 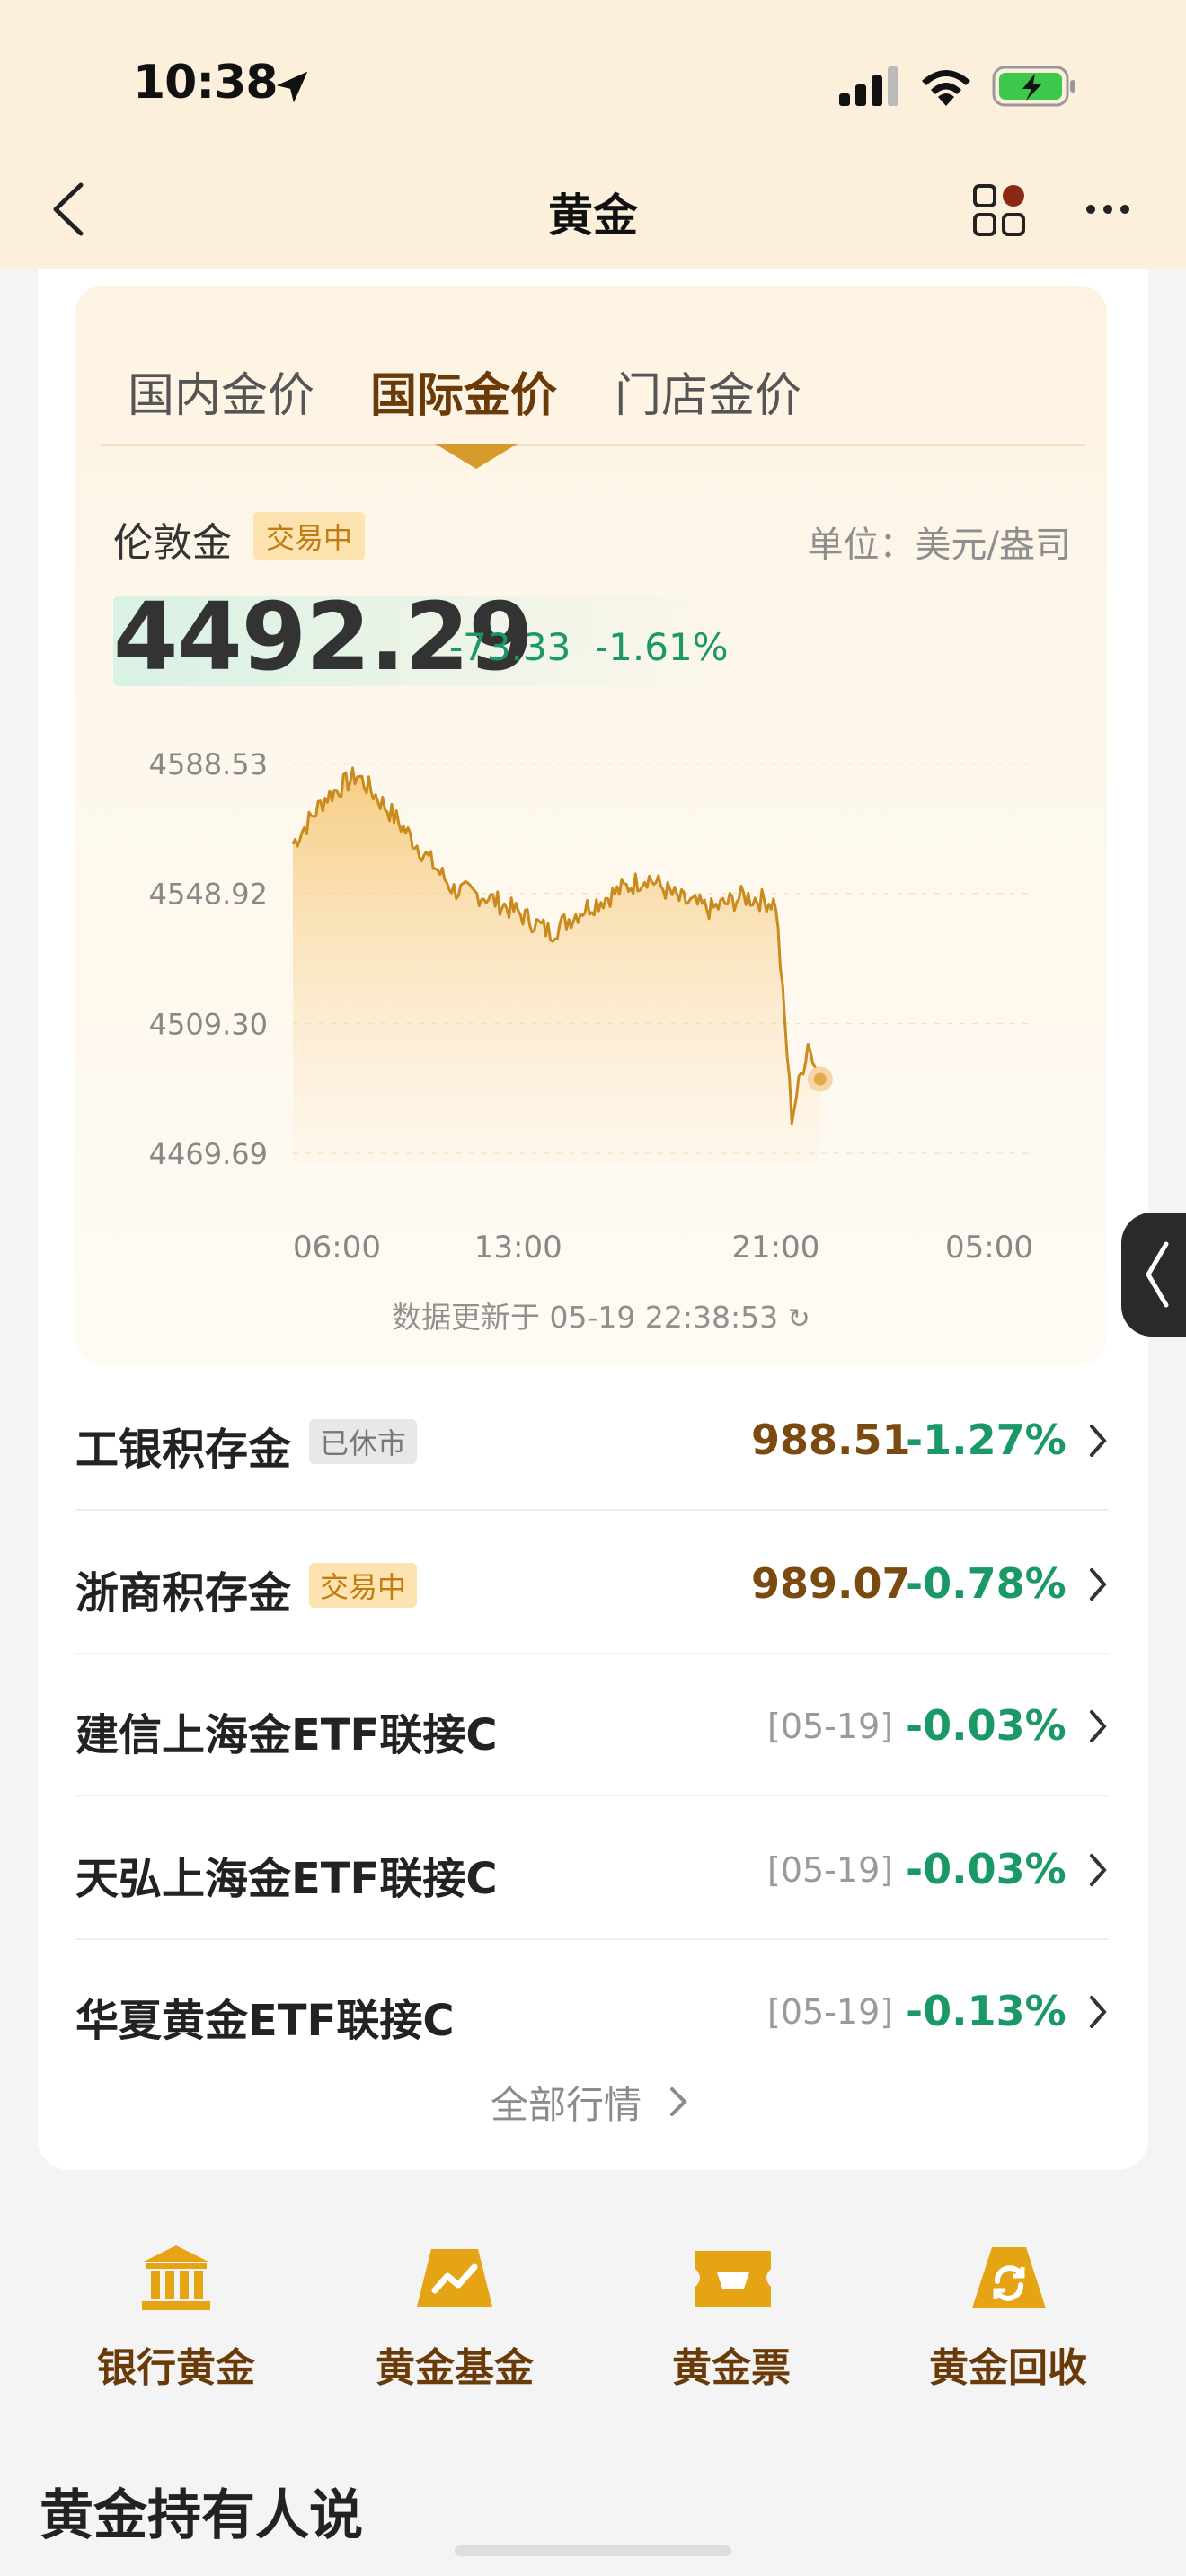 What do you see at coordinates (946, 88) in the screenshot?
I see `wifi-icon` at bounding box center [946, 88].